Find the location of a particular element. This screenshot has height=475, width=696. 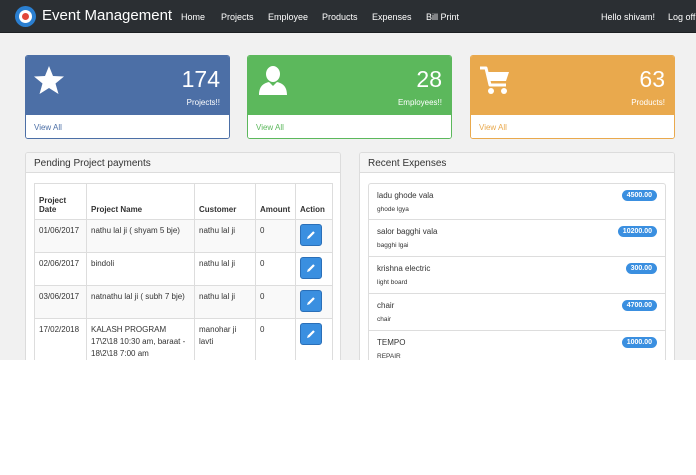

col-action: Action is located at coordinates (314, 201).